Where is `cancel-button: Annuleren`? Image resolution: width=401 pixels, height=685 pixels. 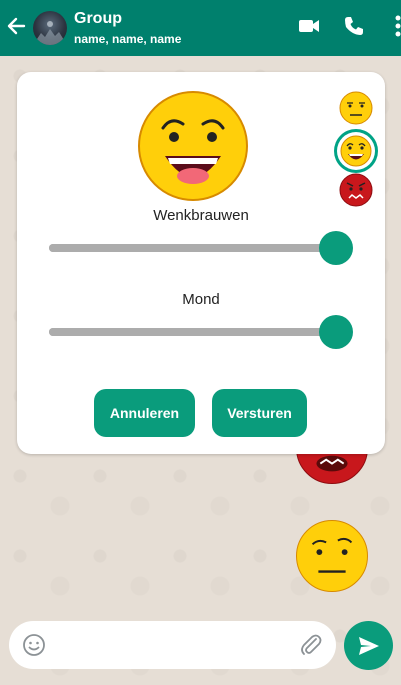
cancel-button: Annuleren is located at coordinates (144, 413).